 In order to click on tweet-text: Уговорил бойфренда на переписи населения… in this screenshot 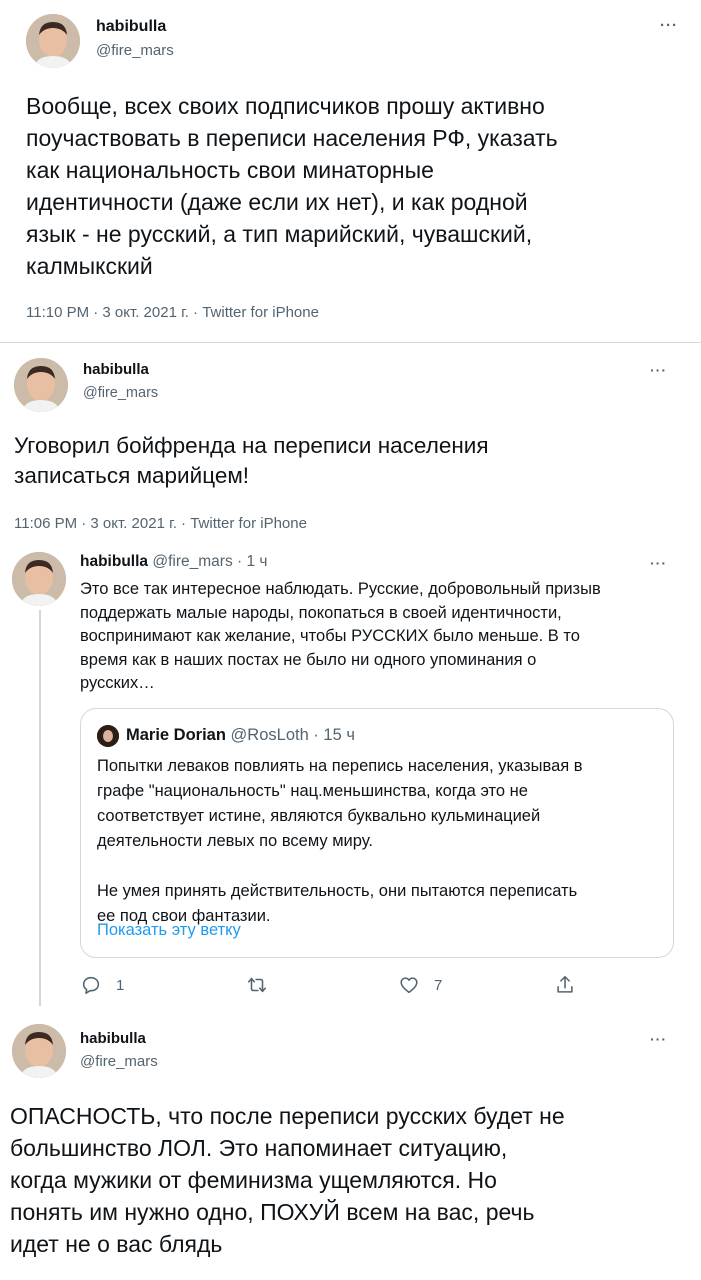, I will do `click(251, 460)`.